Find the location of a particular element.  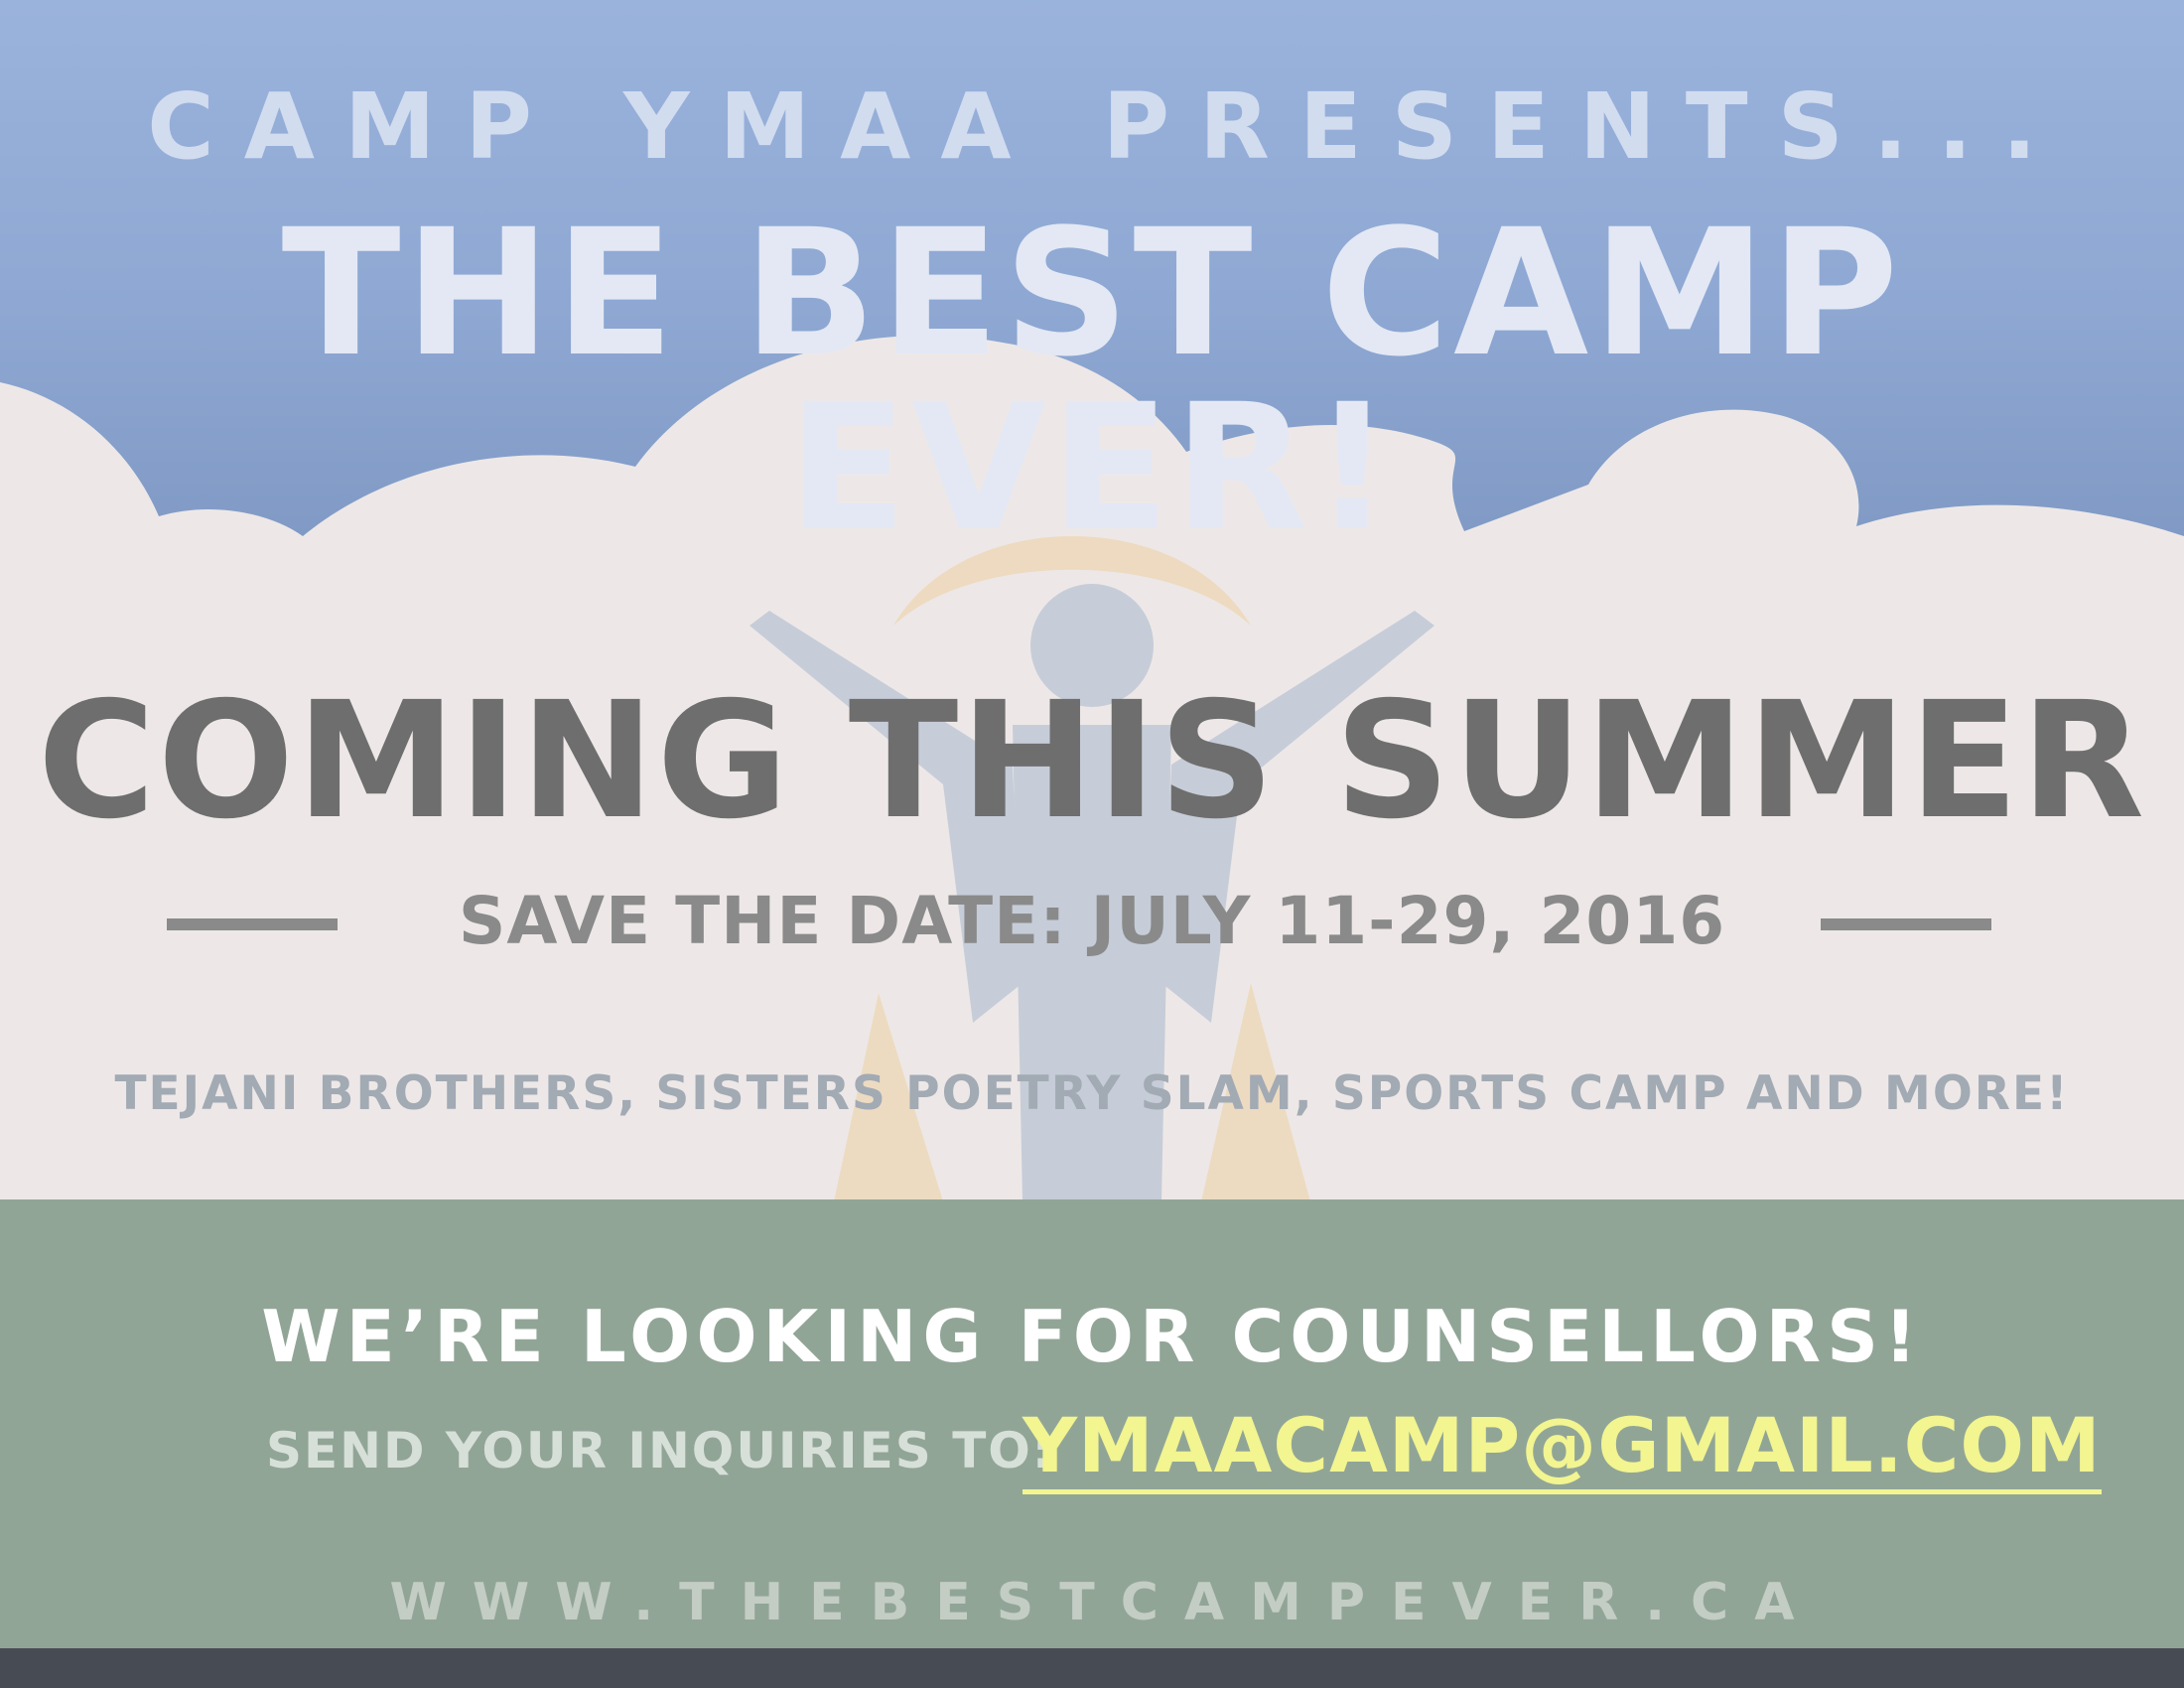

email-link: YMAACAMP@GMAIL.COM is located at coordinates (1562, 1449).